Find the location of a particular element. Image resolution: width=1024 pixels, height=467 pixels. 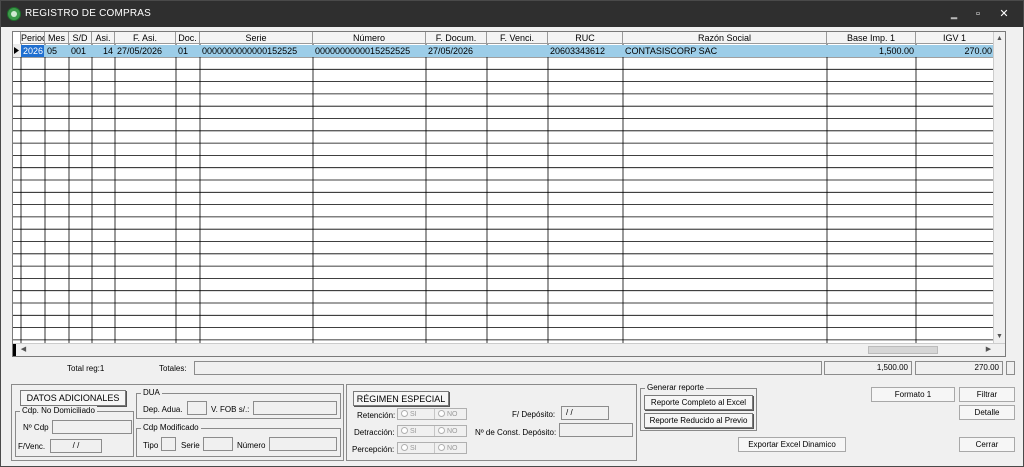

column-header-serie: Serie is located at coordinates (256, 38).